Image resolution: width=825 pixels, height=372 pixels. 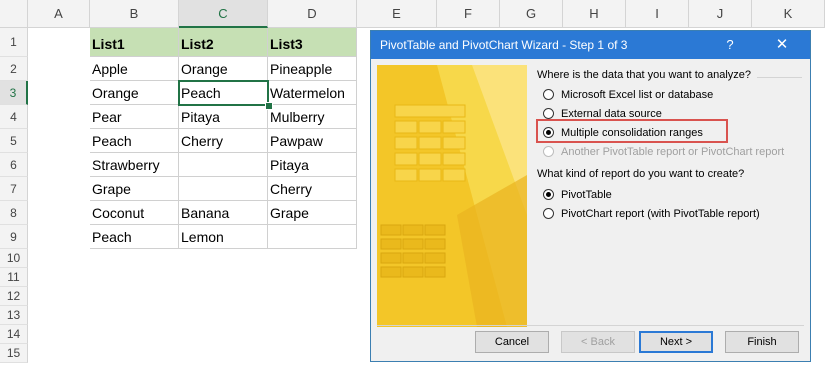 I want to click on column-header-d: D, so click(x=312, y=14).